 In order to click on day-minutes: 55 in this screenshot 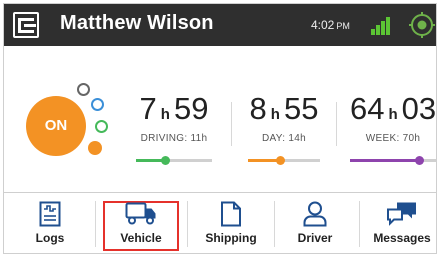, I will do `click(301, 108)`.